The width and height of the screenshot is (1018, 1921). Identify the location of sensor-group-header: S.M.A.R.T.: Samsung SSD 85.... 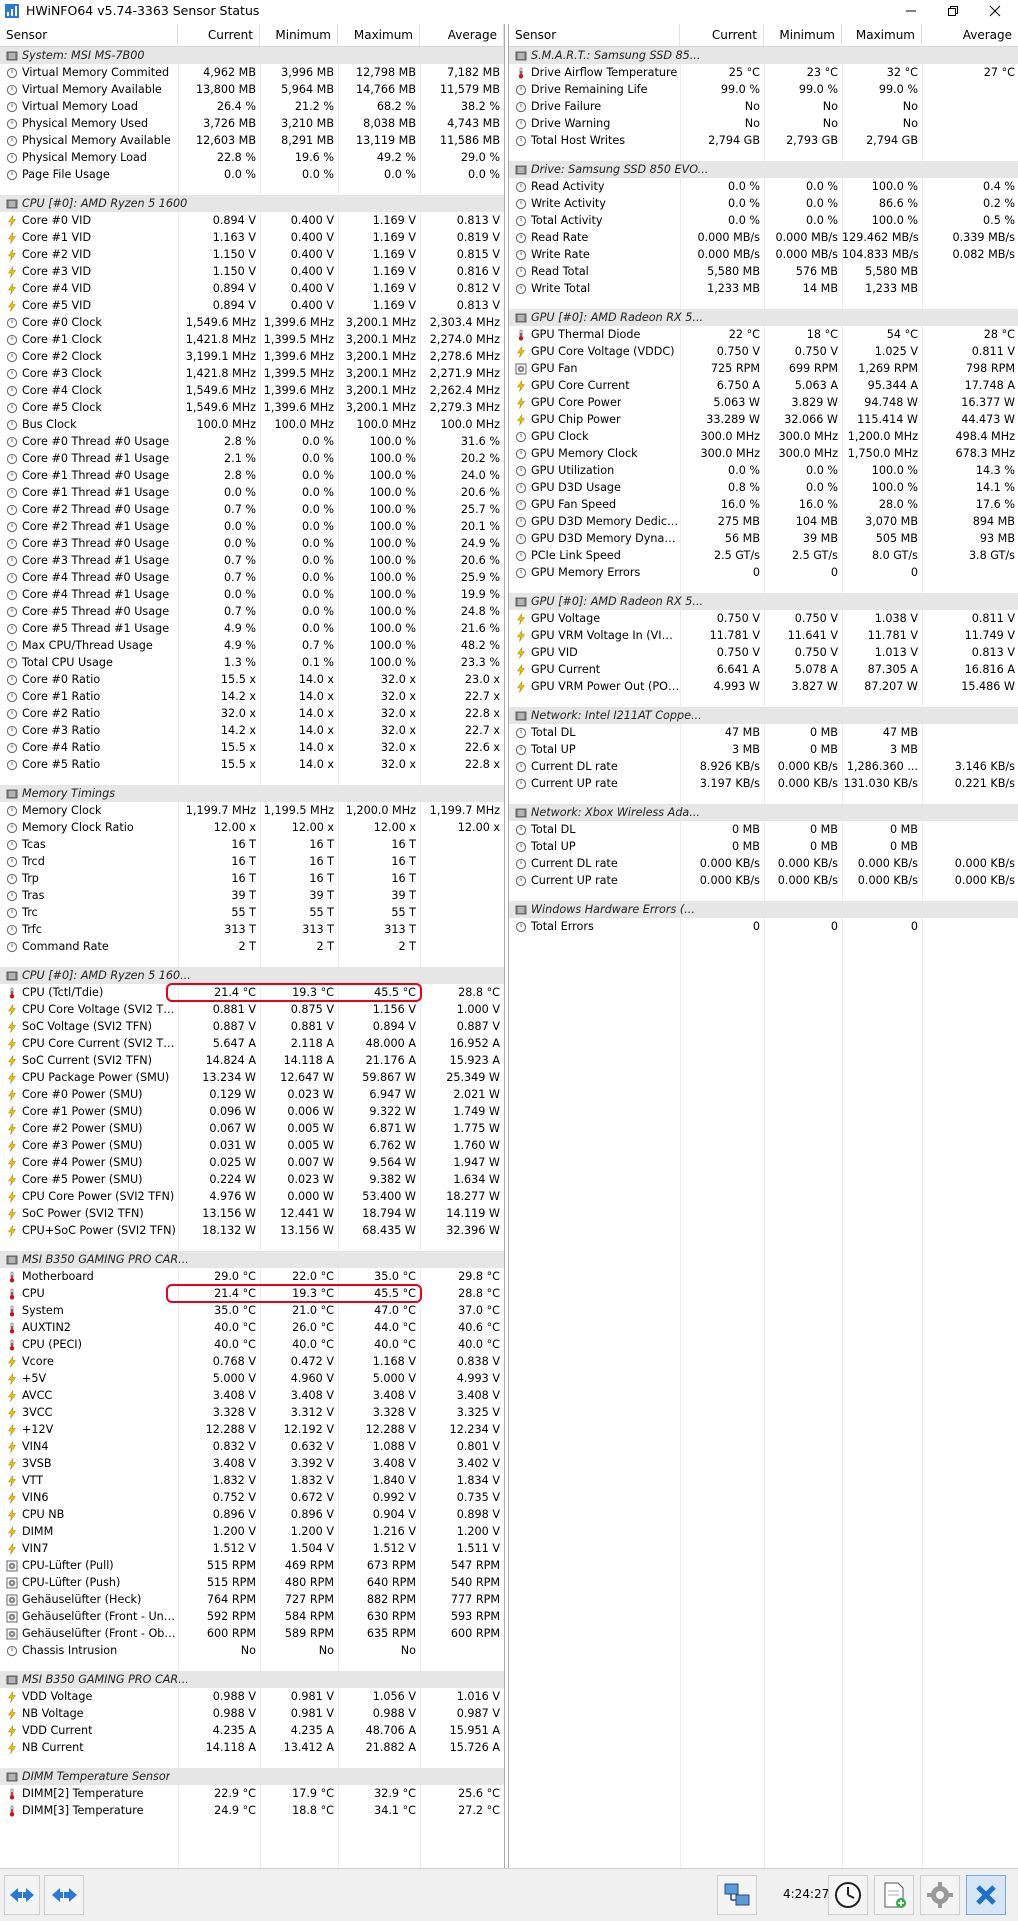
(763, 55).